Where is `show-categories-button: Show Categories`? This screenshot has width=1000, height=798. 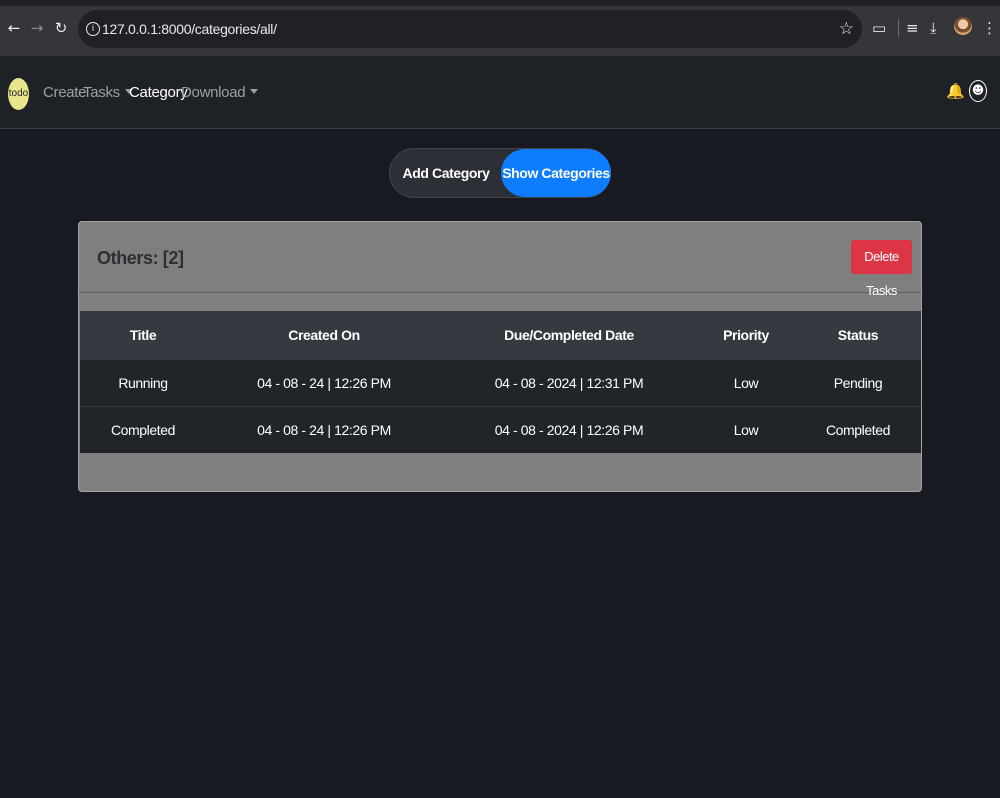
show-categories-button: Show Categories is located at coordinates (556, 173).